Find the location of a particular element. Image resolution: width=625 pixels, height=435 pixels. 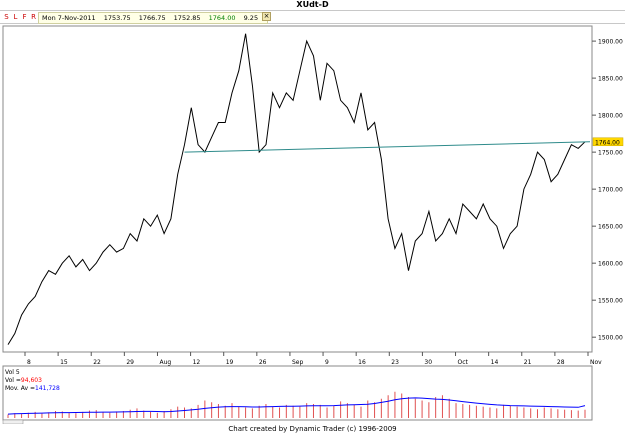

x-tick-label: 23 is located at coordinates (395, 362).